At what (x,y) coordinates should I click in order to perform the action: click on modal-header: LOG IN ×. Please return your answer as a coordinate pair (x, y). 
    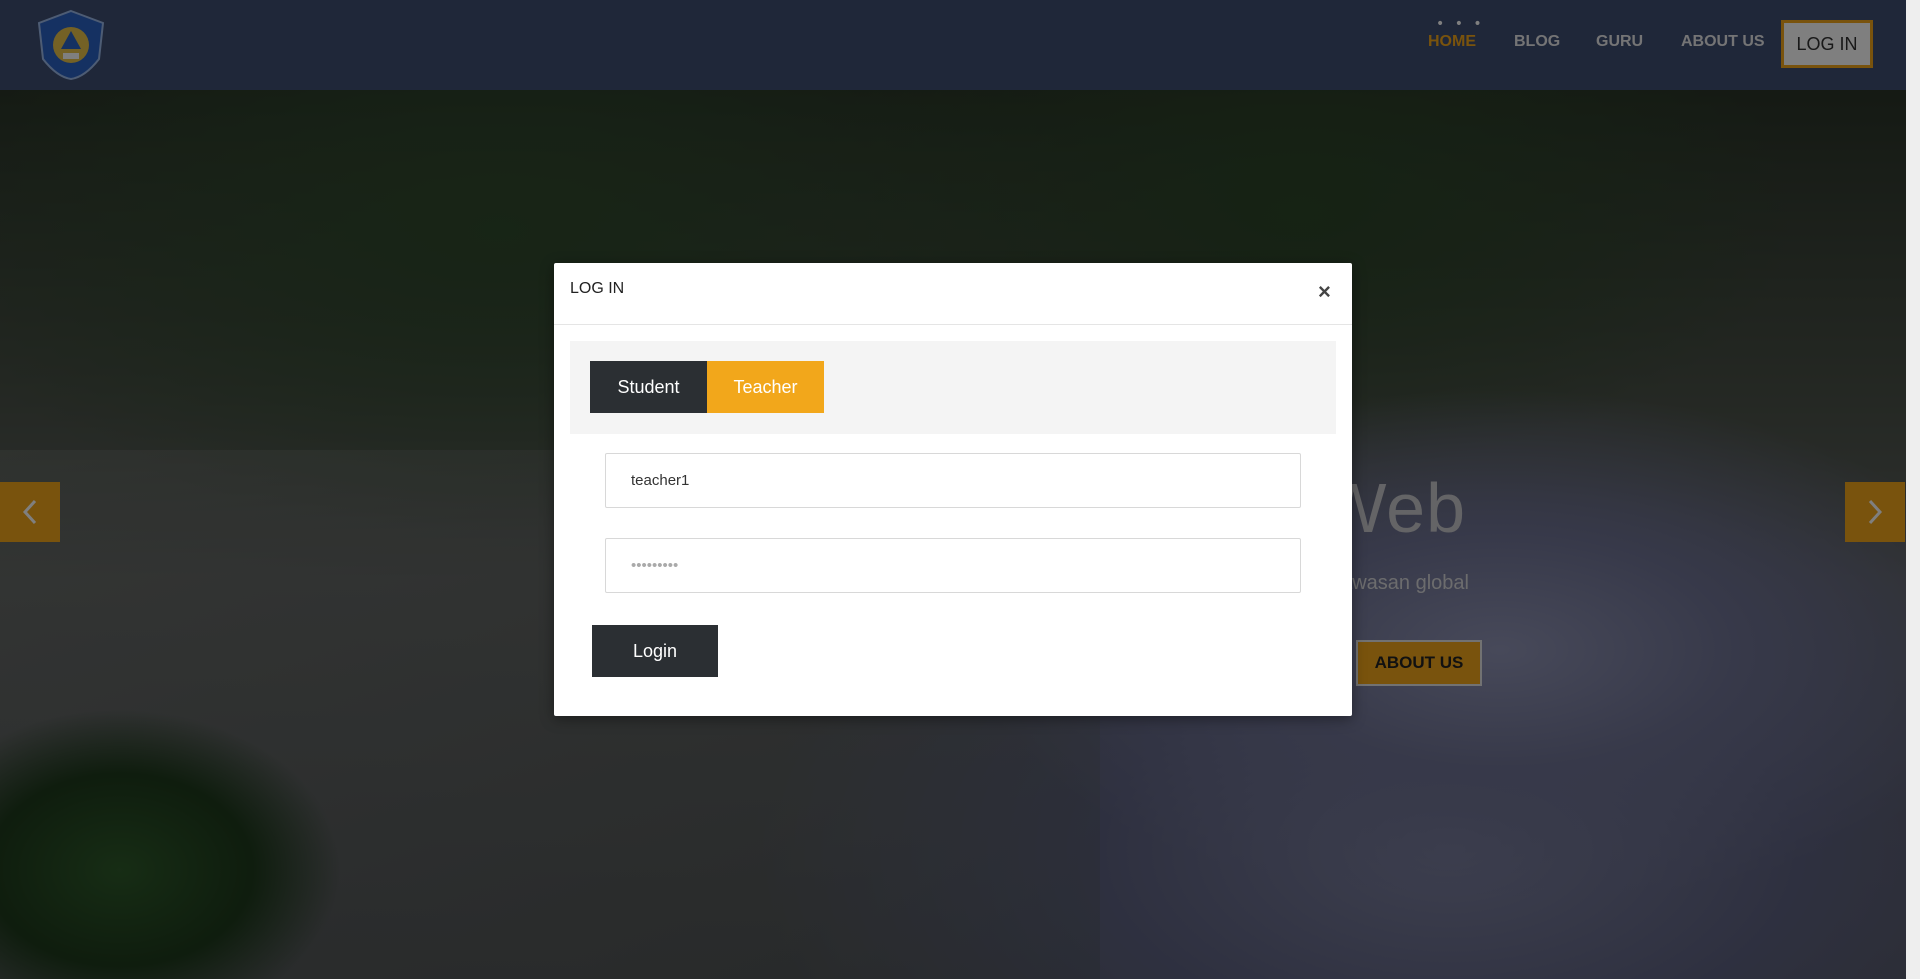
    Looking at the image, I should click on (953, 294).